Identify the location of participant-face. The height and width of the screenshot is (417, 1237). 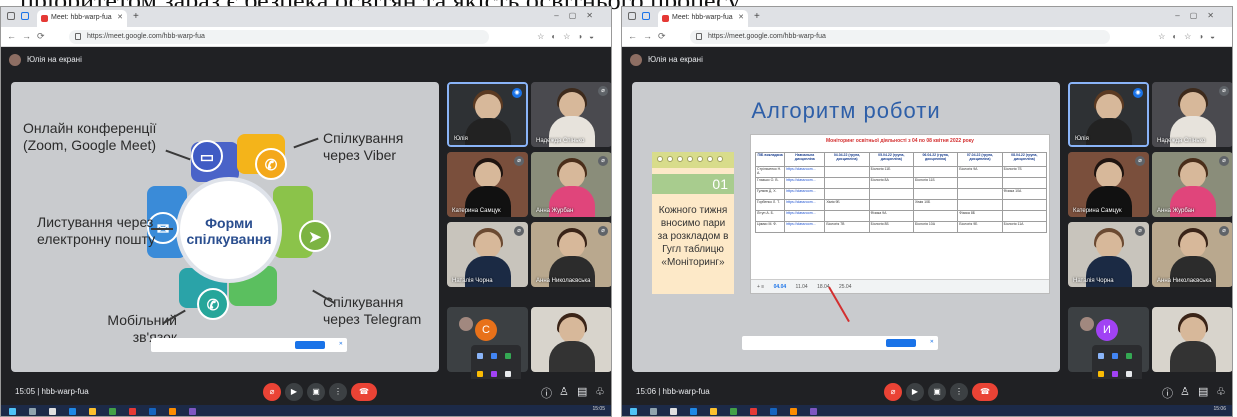
(1192, 175).